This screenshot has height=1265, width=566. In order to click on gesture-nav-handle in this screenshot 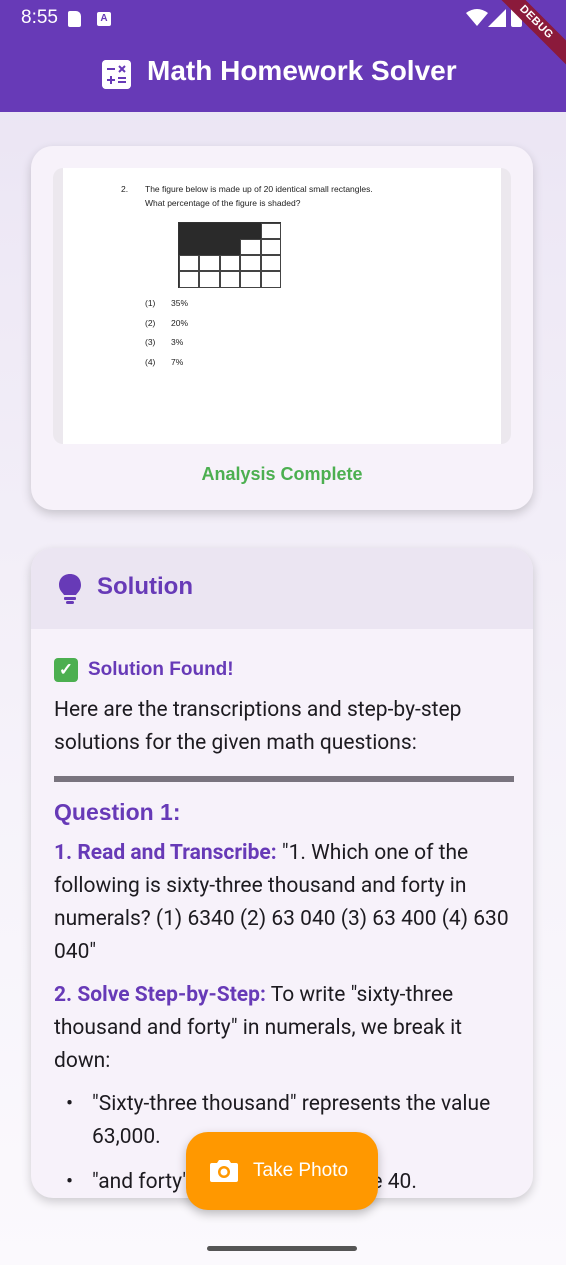, I will do `click(282, 1248)`.